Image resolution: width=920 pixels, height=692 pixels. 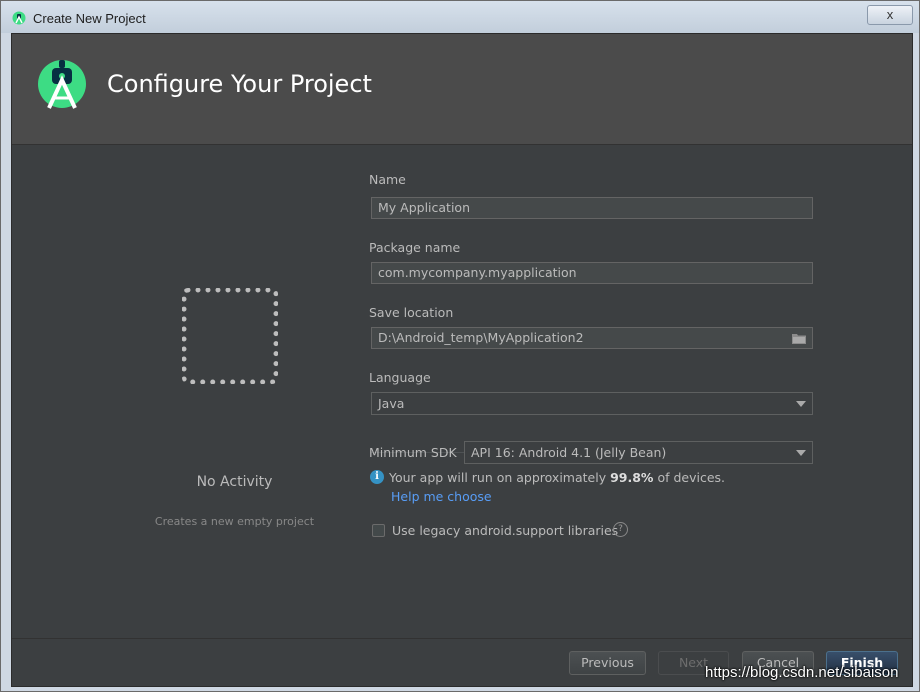 What do you see at coordinates (89, 18) in the screenshot?
I see `window-title: Create New Project` at bounding box center [89, 18].